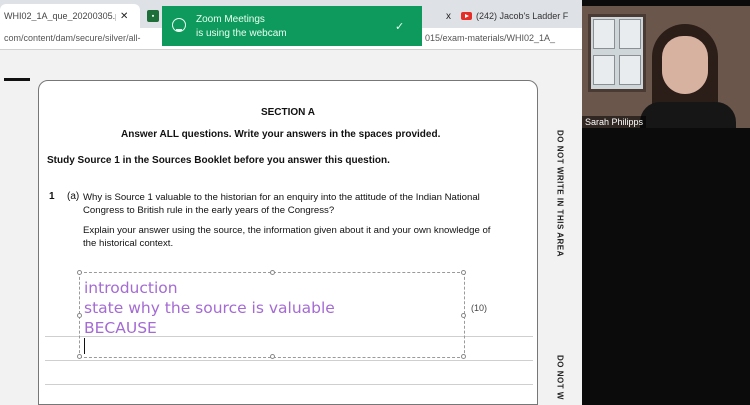  I want to click on tab-youtube-label: (242) Jacob's Ladder F, so click(522, 16).